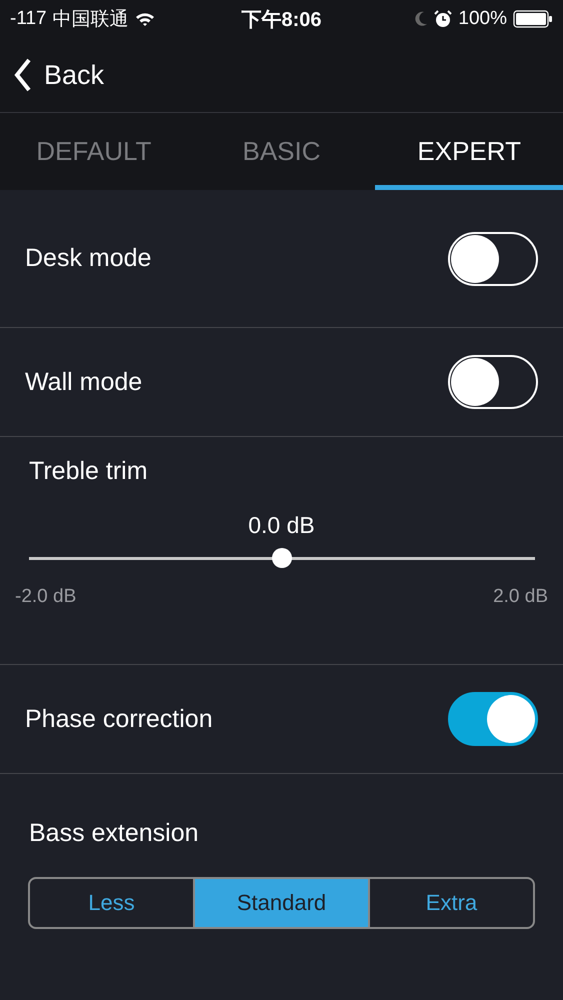  I want to click on slider-min-label: -2.0 dB, so click(45, 597).